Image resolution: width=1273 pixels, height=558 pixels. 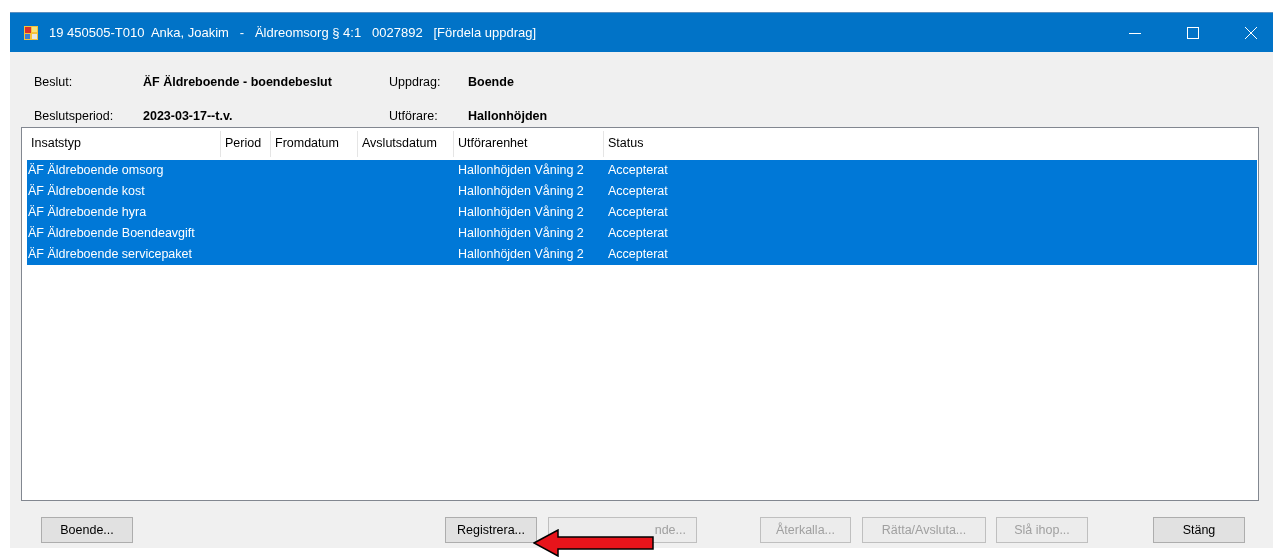 I want to click on column-header: Status, so click(x=929, y=144).